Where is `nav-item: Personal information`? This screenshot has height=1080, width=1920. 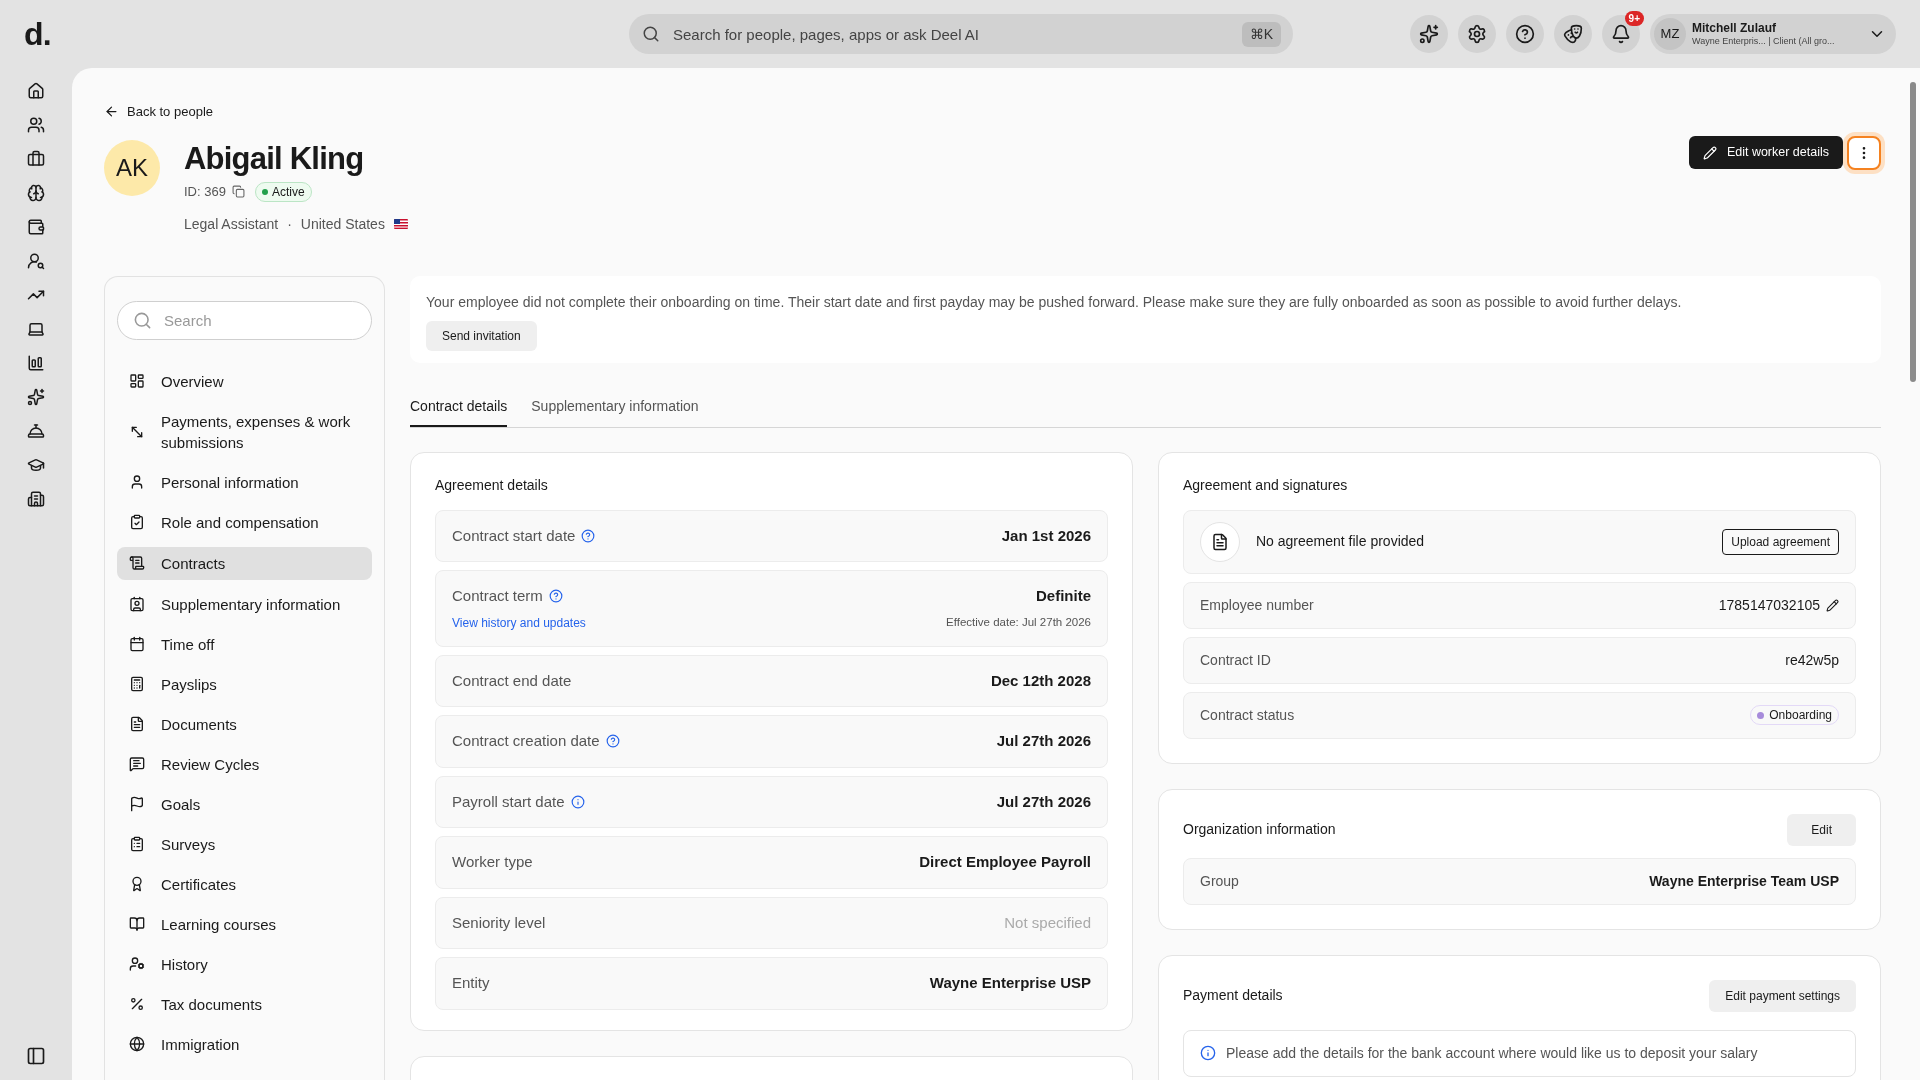 nav-item: Personal information is located at coordinates (244, 482).